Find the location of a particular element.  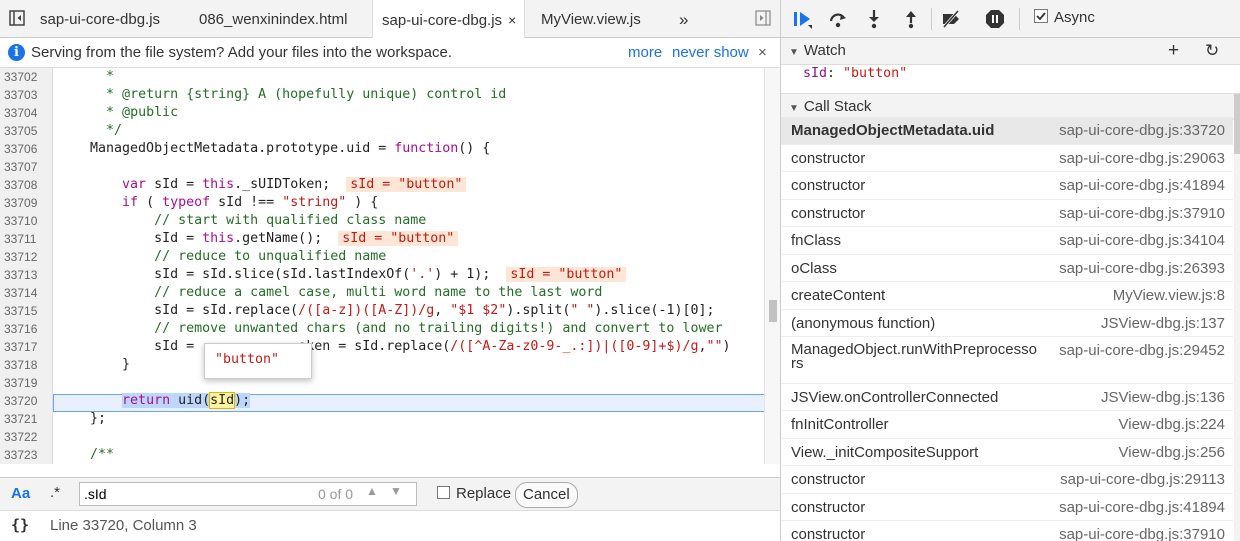

code-line: */ is located at coordinates (114, 130).